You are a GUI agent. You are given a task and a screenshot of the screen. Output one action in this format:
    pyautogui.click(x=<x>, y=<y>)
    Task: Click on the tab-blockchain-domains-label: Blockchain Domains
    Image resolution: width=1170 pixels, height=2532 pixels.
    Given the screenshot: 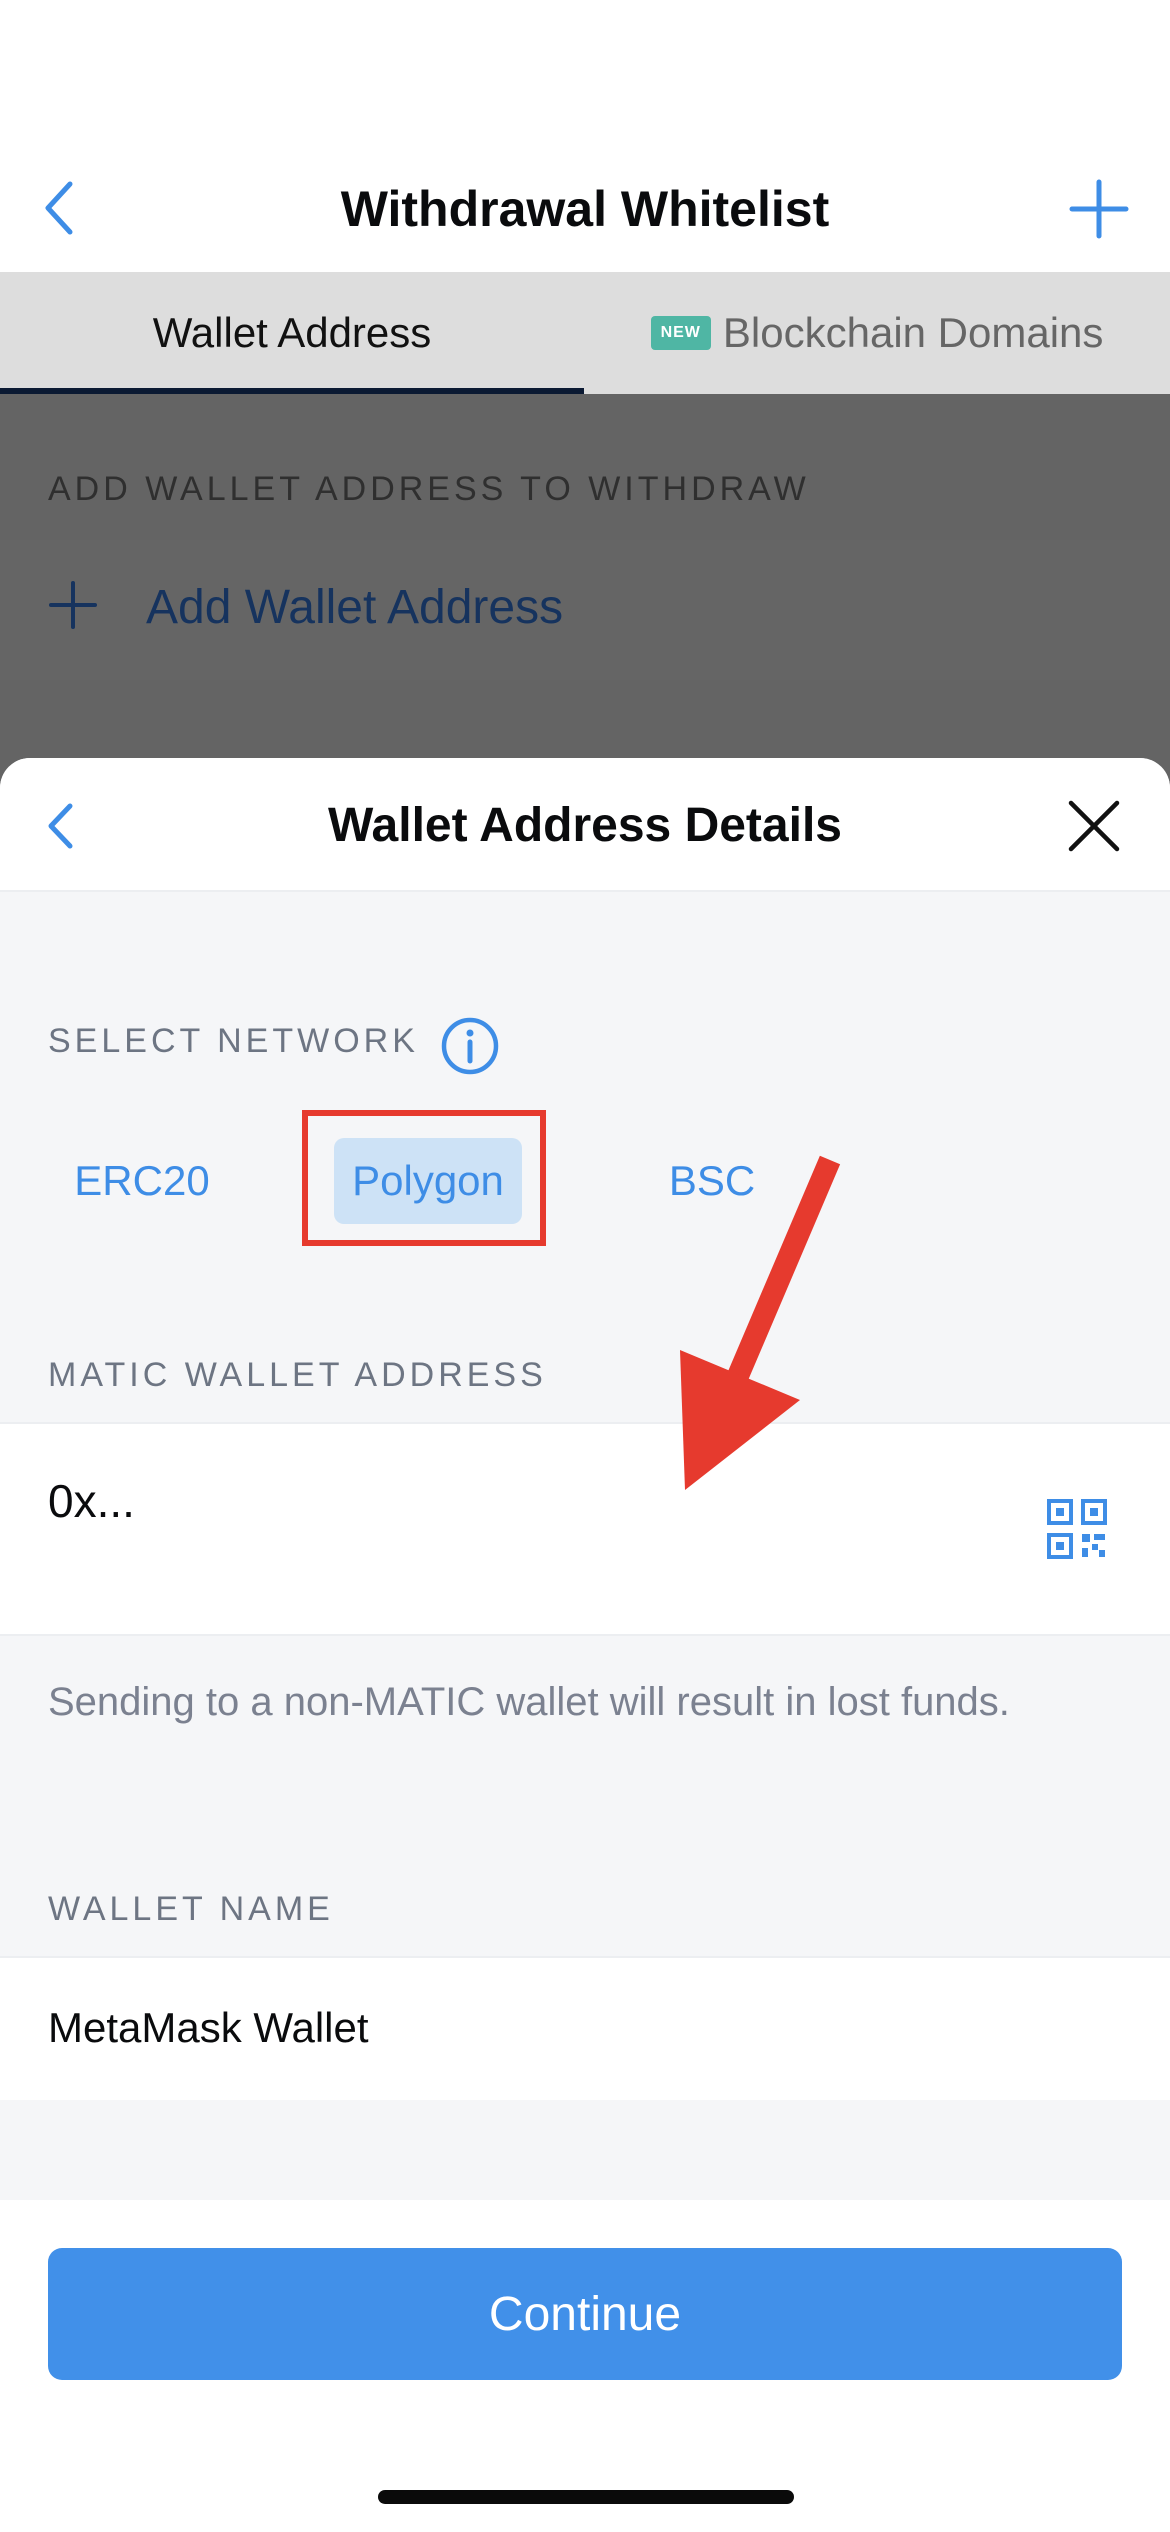 What is the action you would take?
    pyautogui.click(x=913, y=332)
    